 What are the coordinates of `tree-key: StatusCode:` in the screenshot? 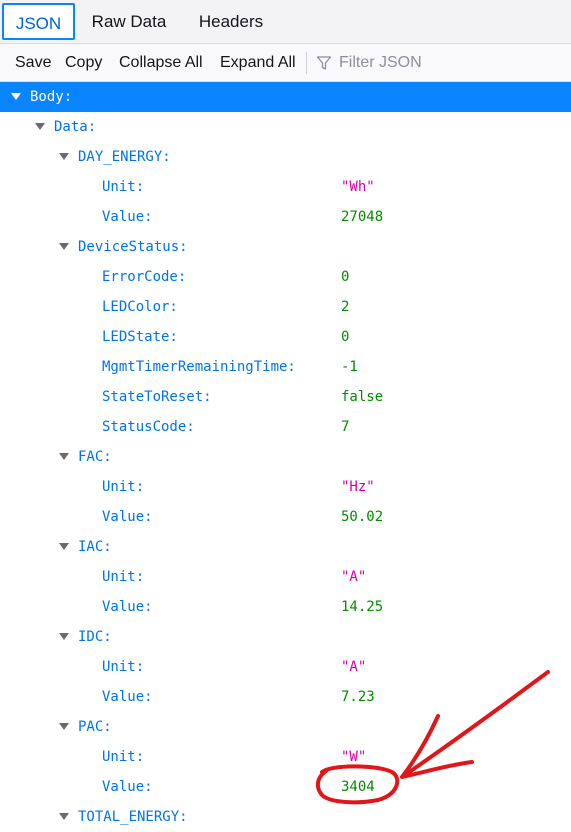 It's located at (148, 427).